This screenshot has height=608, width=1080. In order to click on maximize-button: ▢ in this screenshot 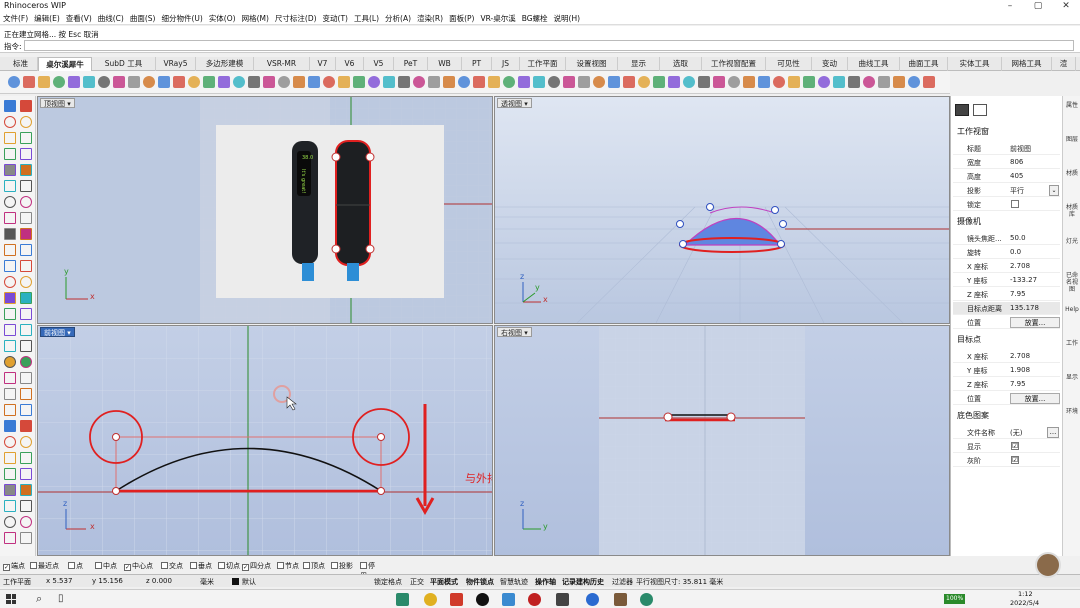, I will do `click(1038, 6)`.